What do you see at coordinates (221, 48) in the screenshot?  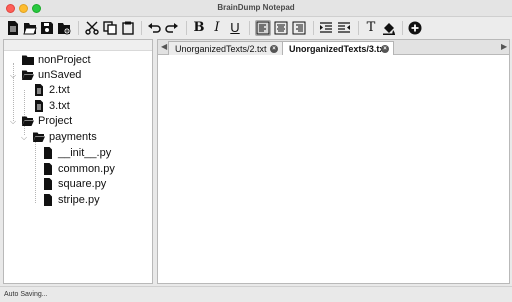 I see `tab-label: UnorganizedTexts/2.txt` at bounding box center [221, 48].